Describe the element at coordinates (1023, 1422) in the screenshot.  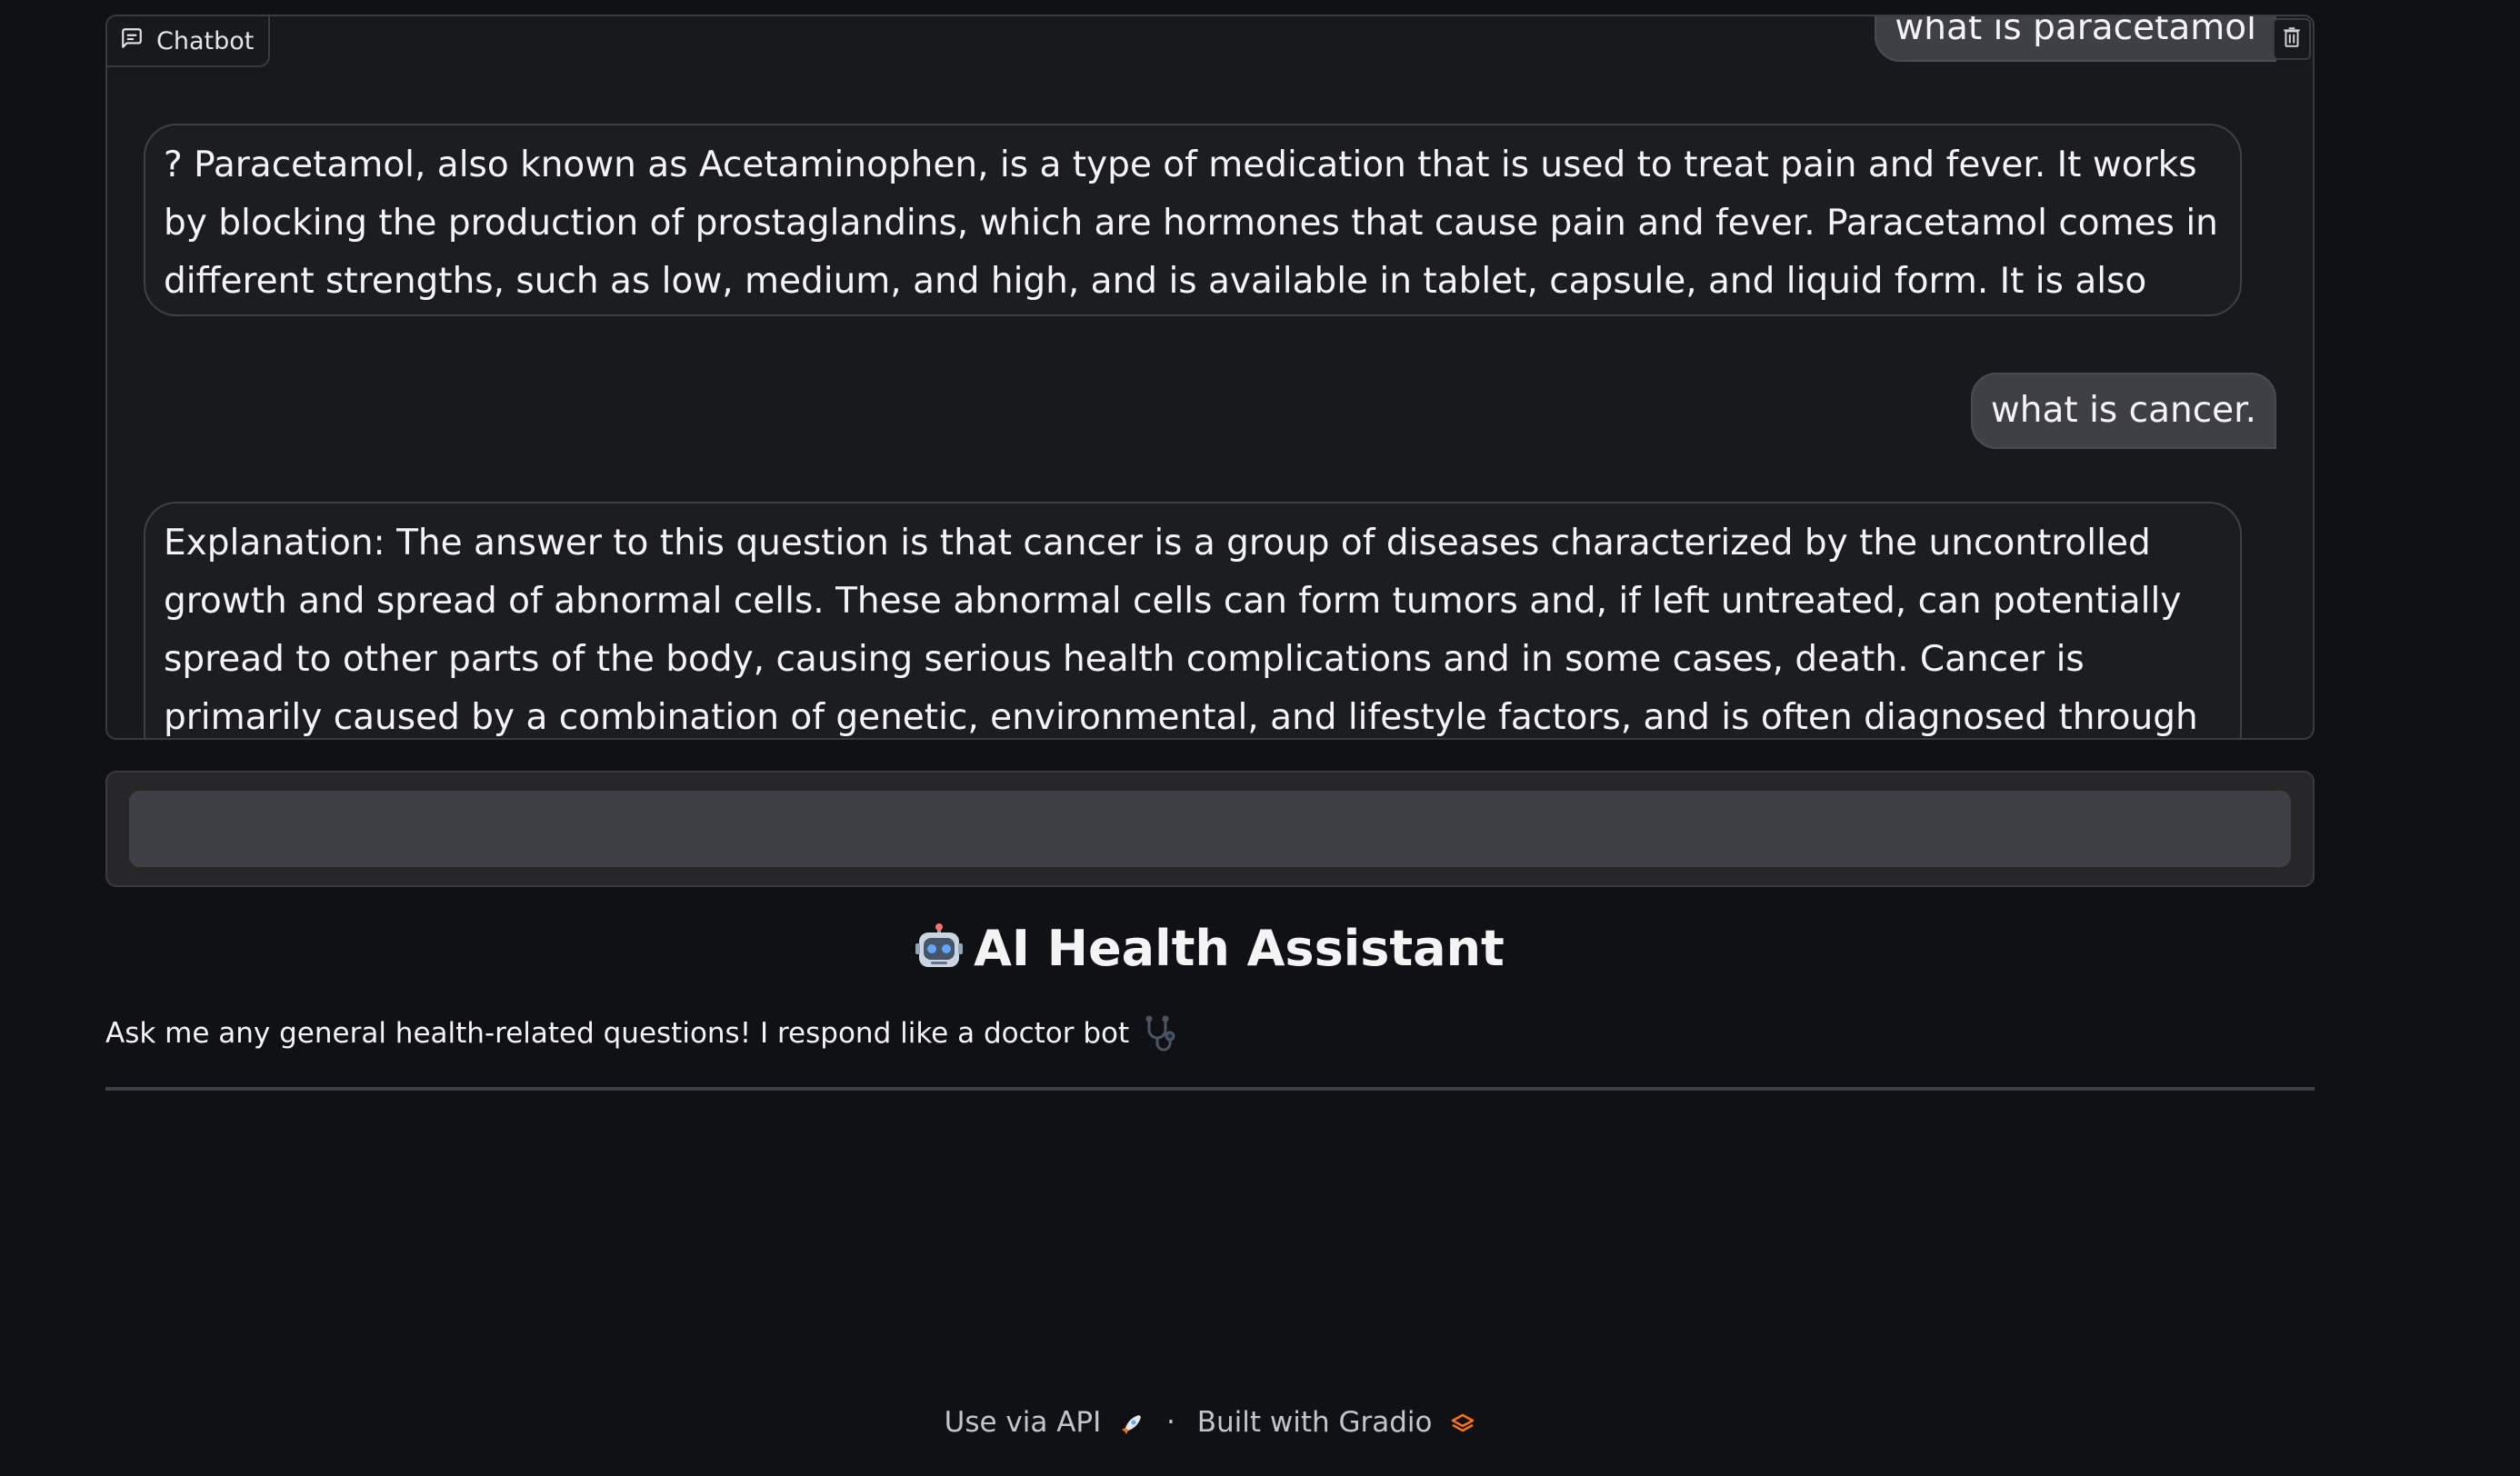
I see `use-via-api-label: Use via API` at that location.